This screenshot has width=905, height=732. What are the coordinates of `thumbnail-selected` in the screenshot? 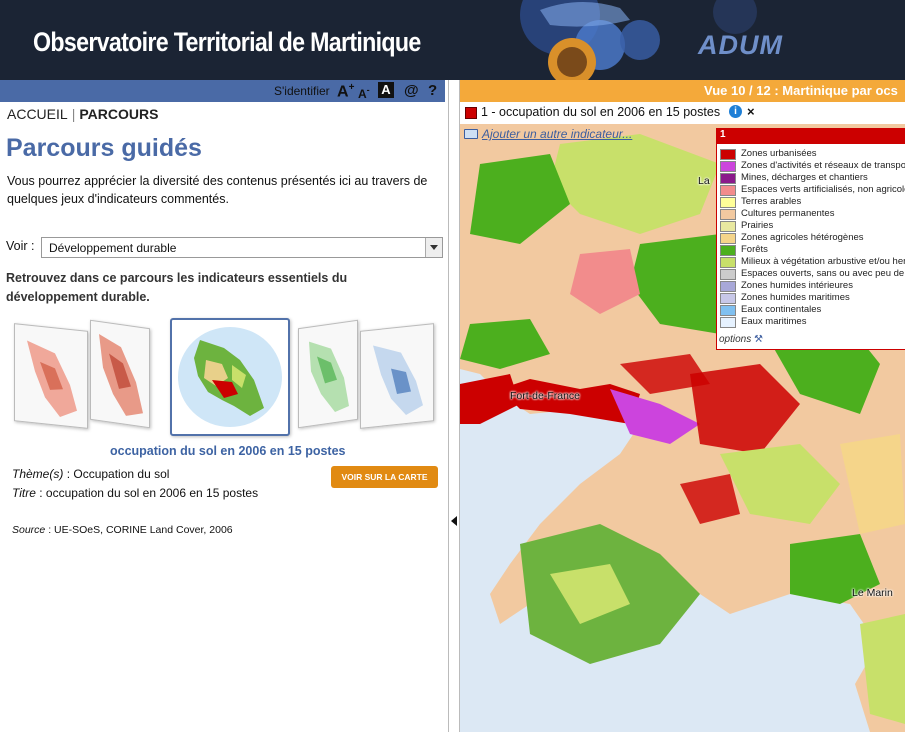 It's located at (230, 377).